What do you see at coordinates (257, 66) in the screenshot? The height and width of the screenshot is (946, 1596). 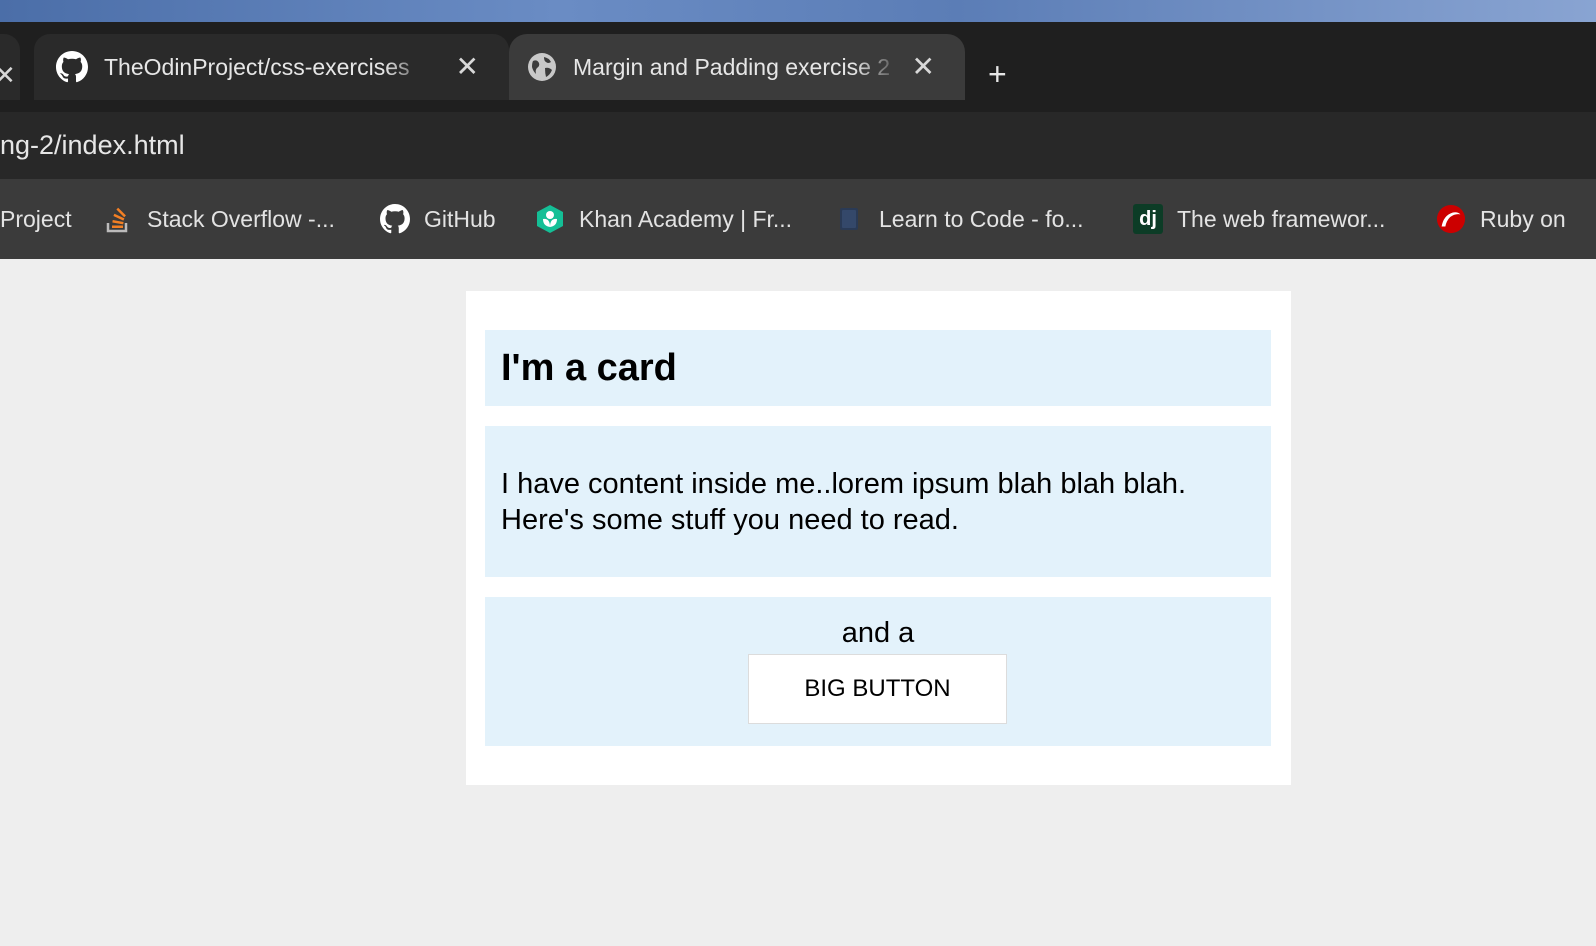 I see `tab-title: TheOdinProject/css-exercises` at bounding box center [257, 66].